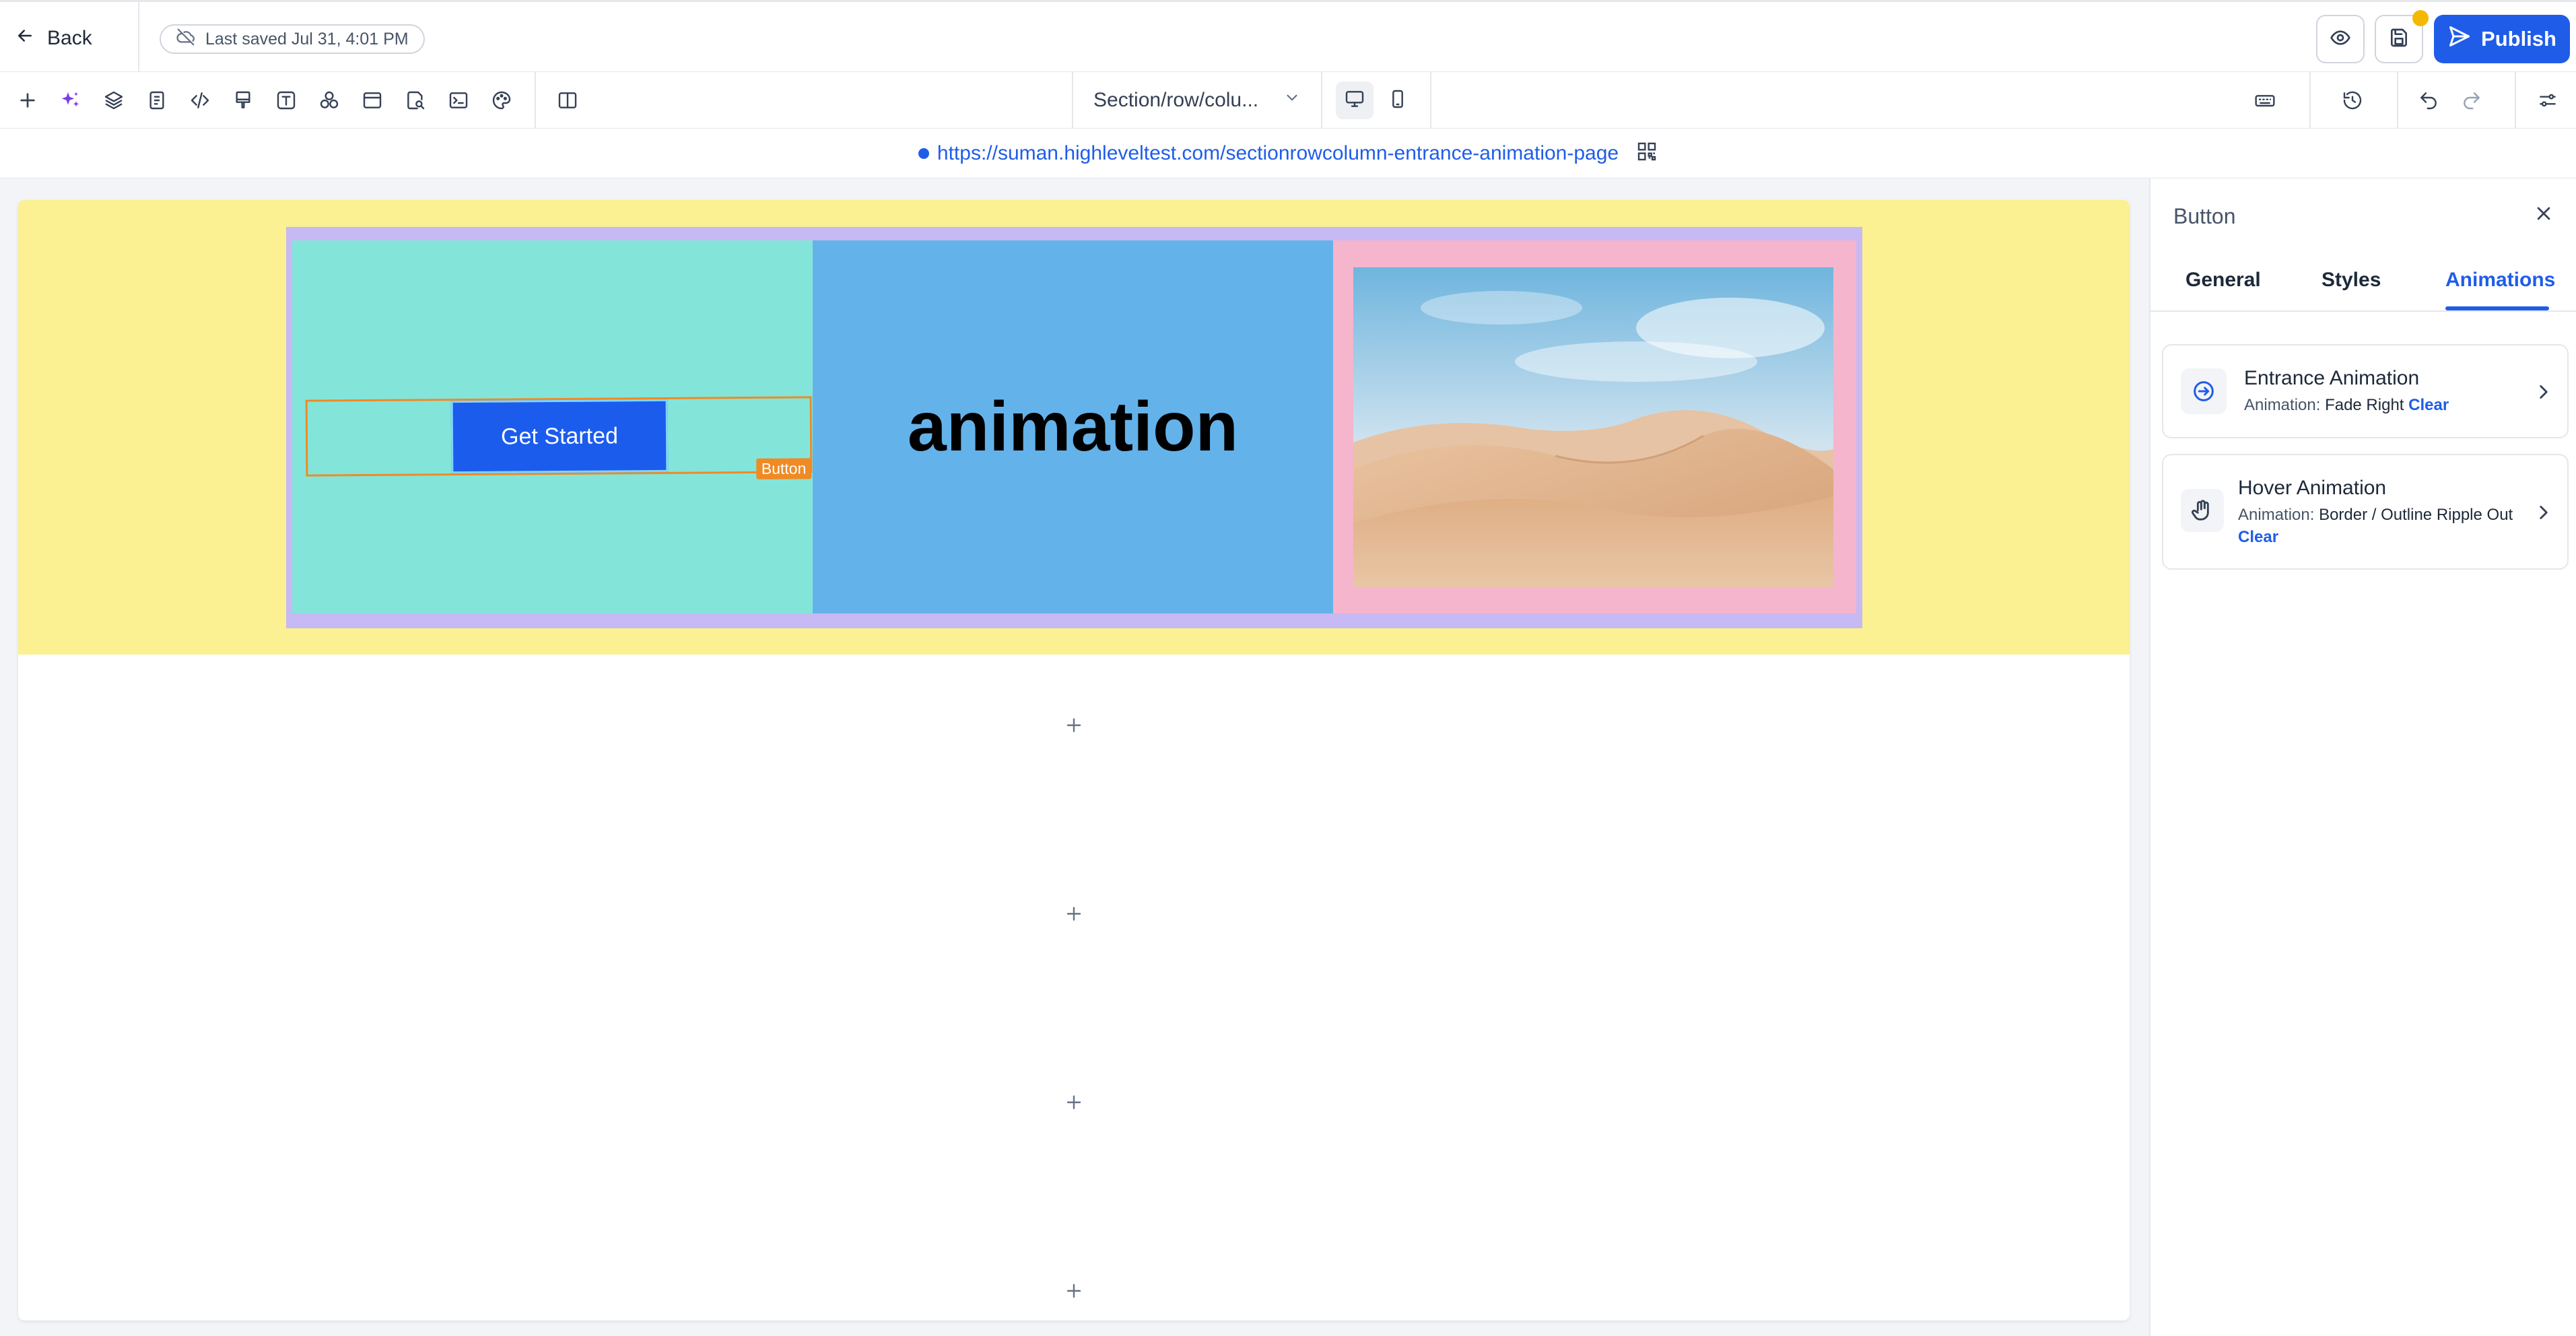  Describe the element at coordinates (2312, 488) in the screenshot. I see `hover-animation-title: Hover Animation` at that location.